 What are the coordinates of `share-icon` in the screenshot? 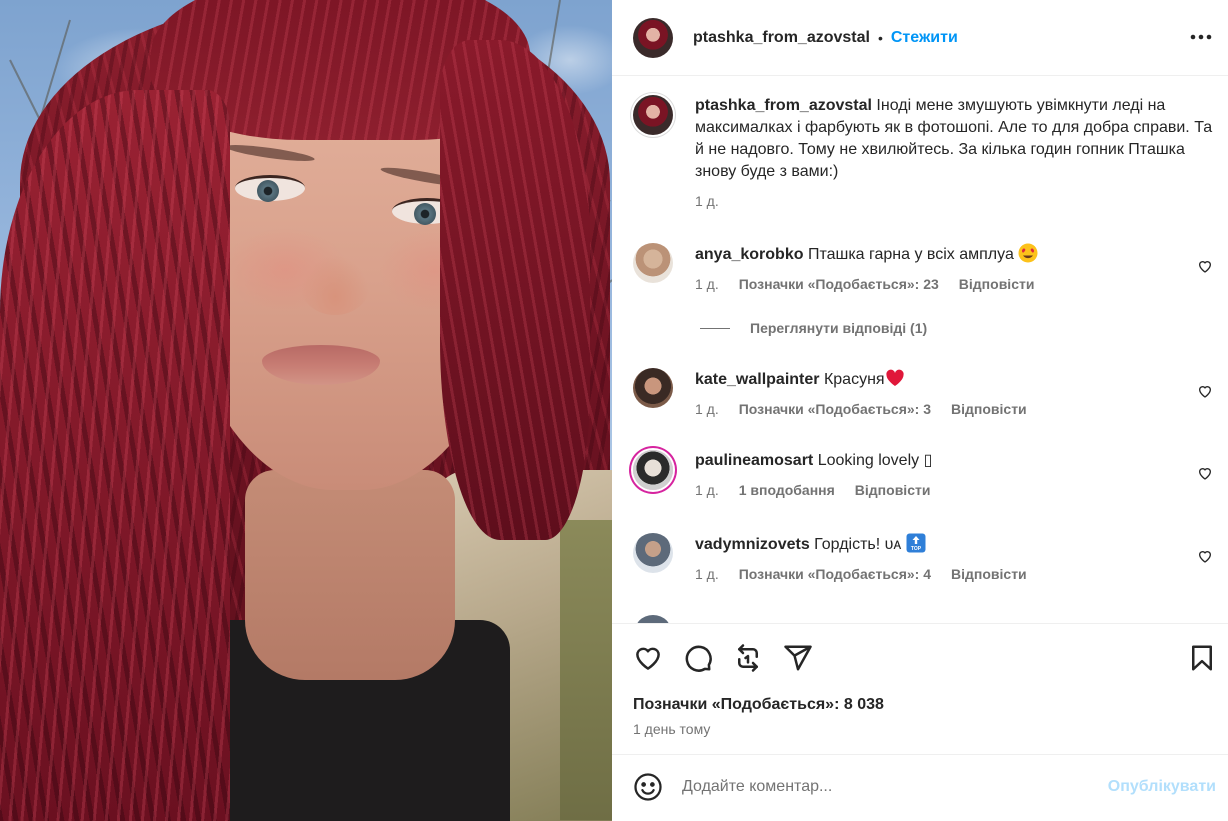 It's located at (798, 658).